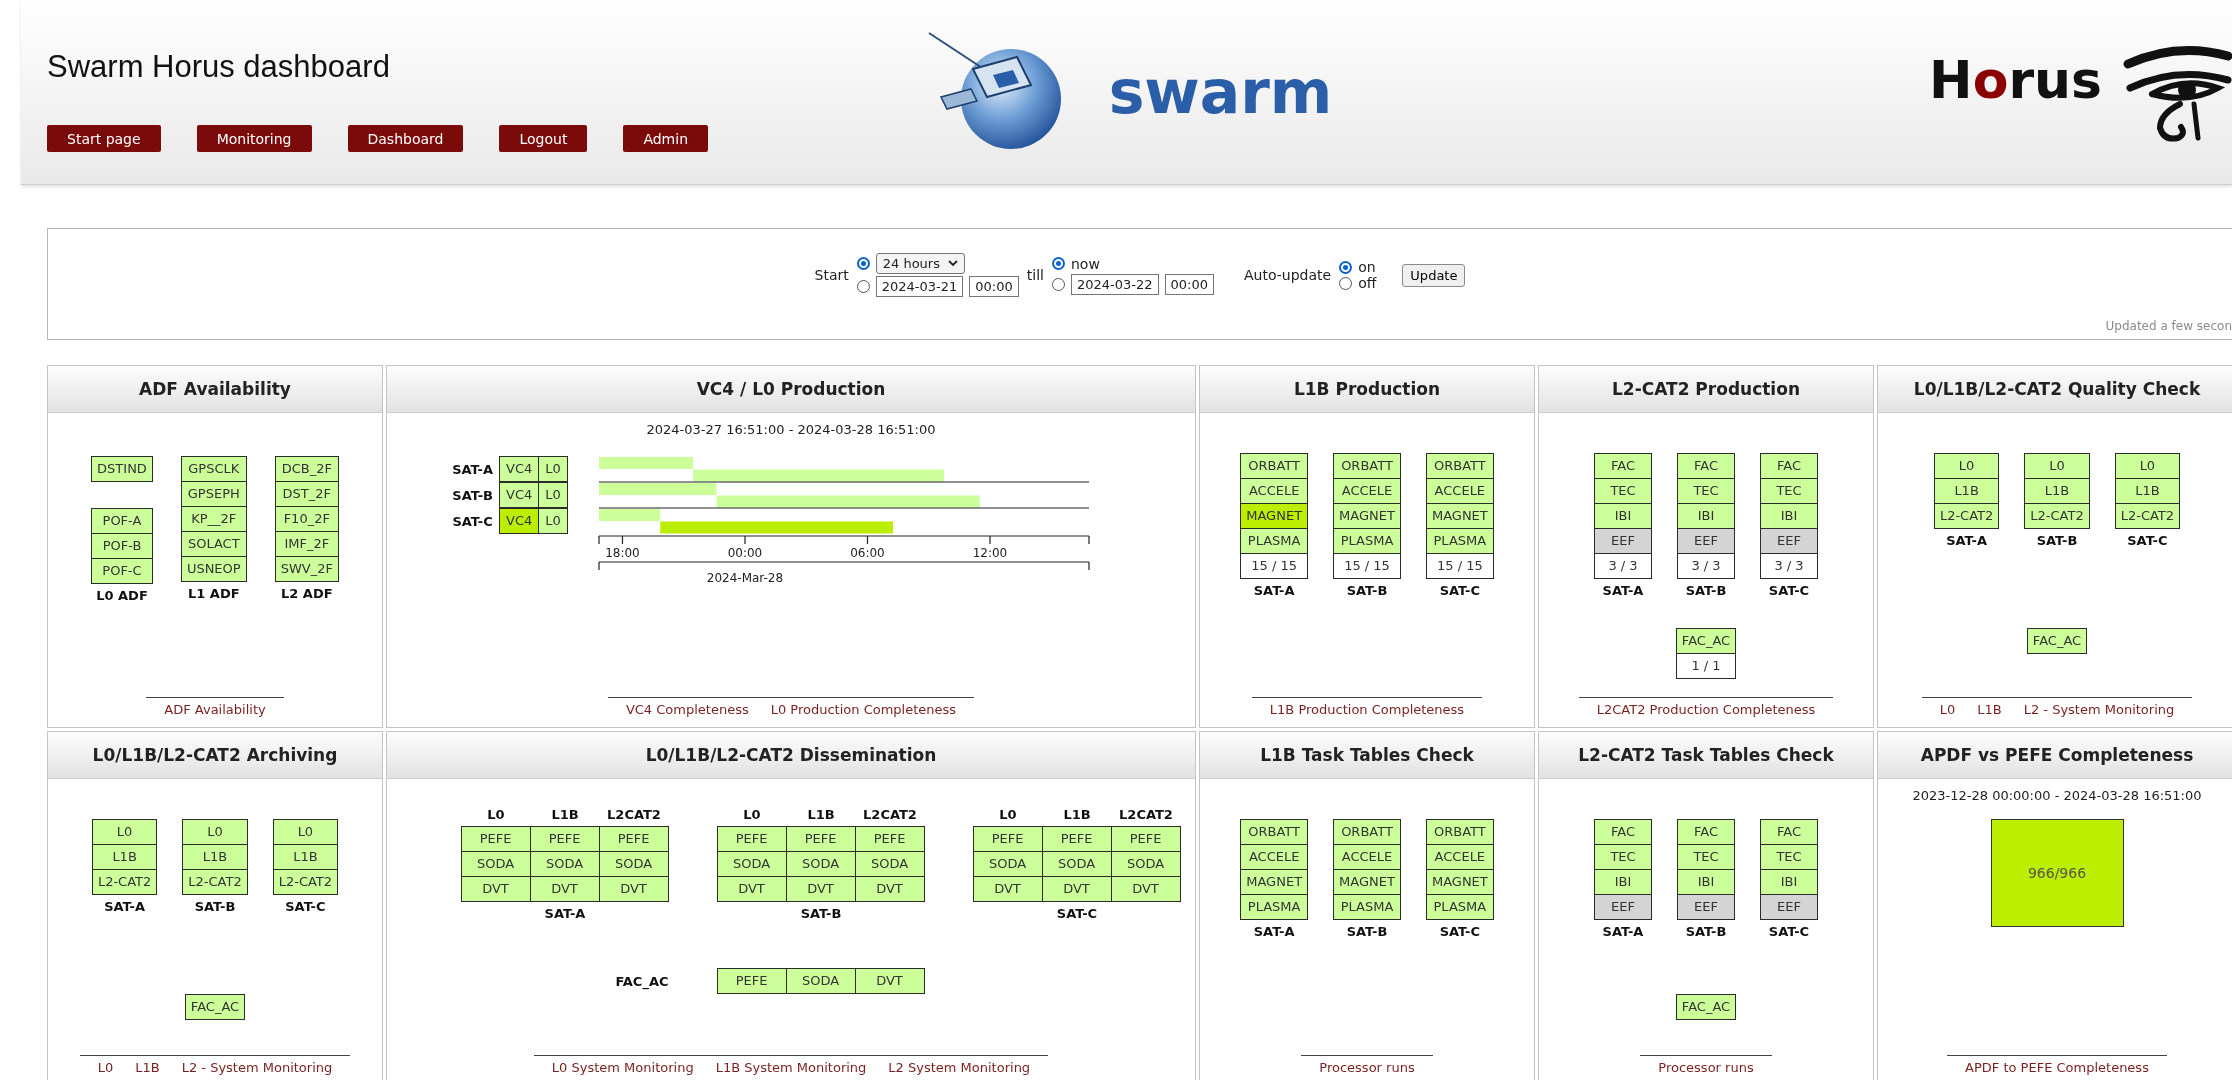  I want to click on status-cell: MAGNET, so click(1459, 516).